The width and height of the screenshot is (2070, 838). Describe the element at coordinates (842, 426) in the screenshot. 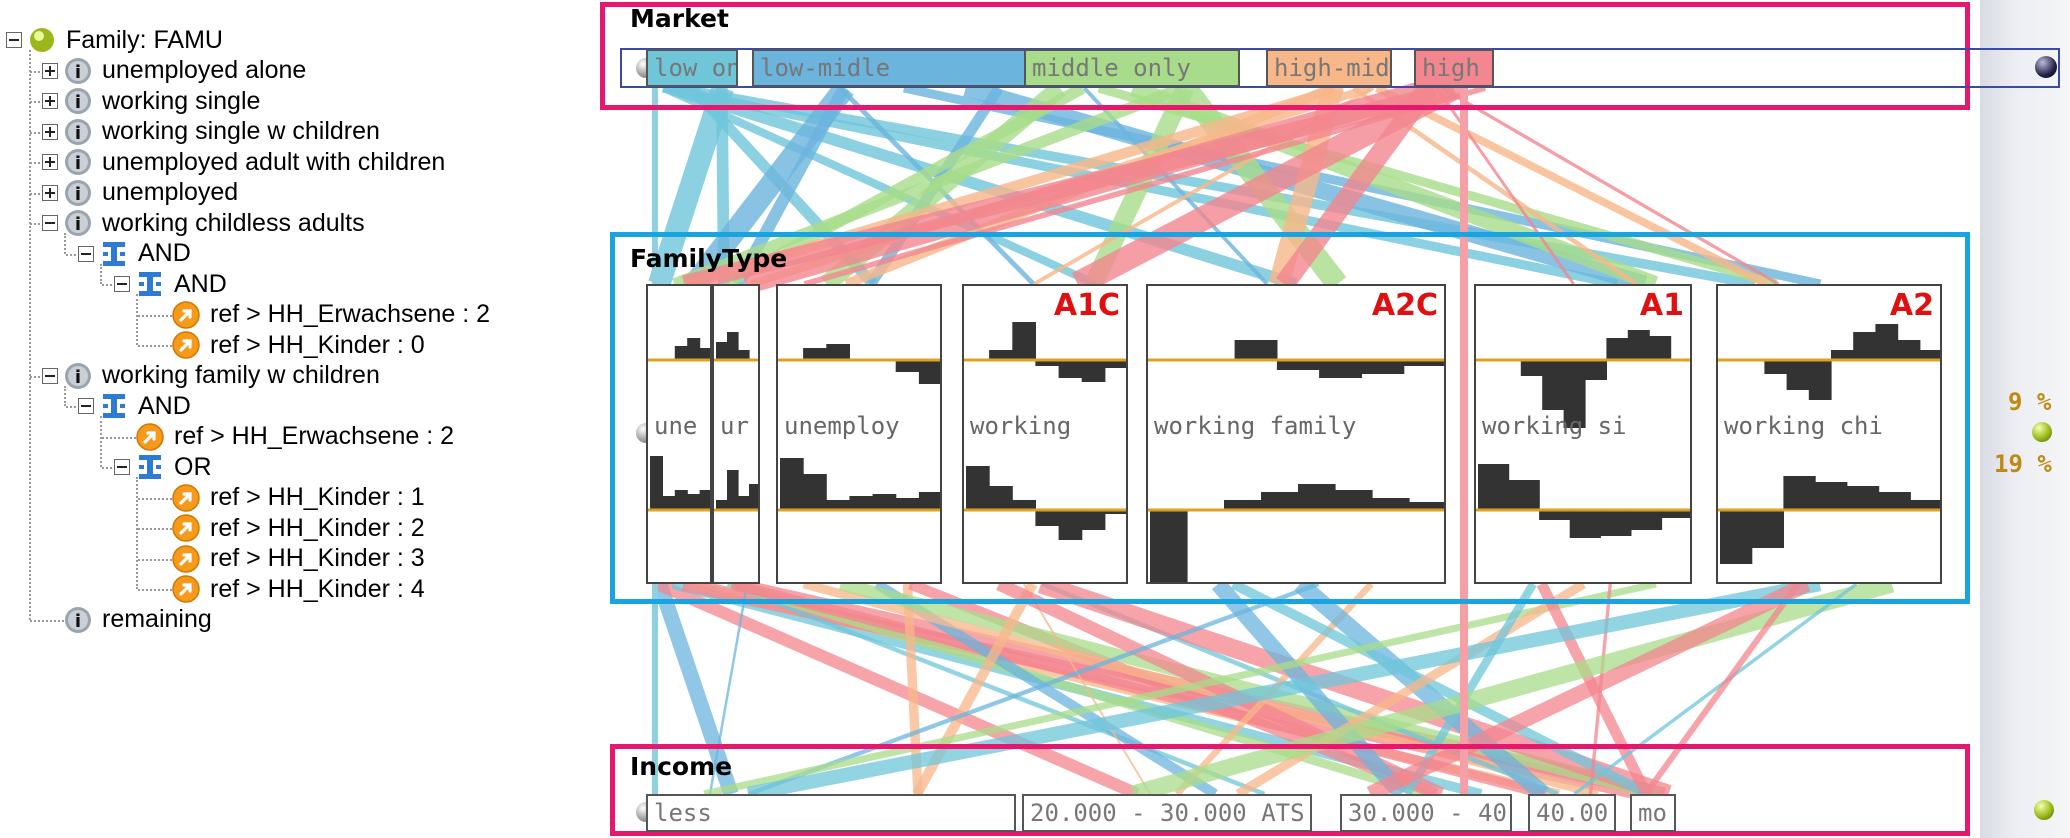

I see `familytype-panel-label: unemploy` at that location.